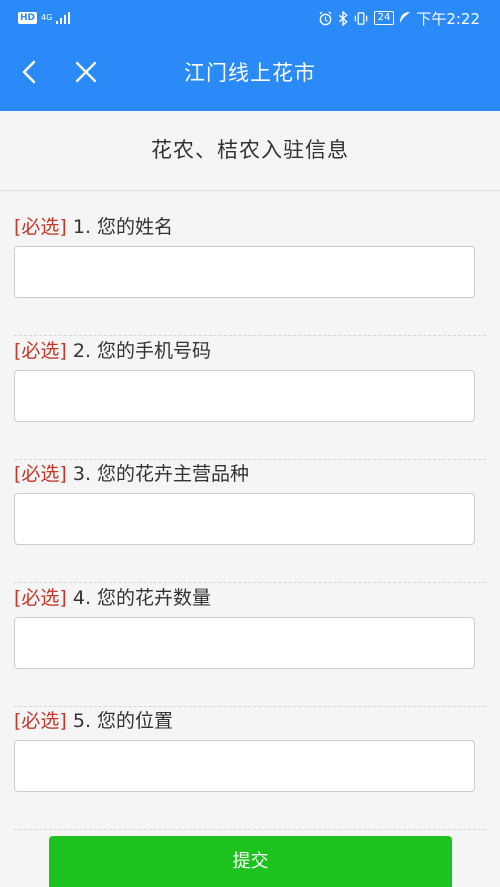 Image resolution: width=500 pixels, height=887 pixels. I want to click on field-label: [必选] 2. 您的手机号码, so click(112, 349).